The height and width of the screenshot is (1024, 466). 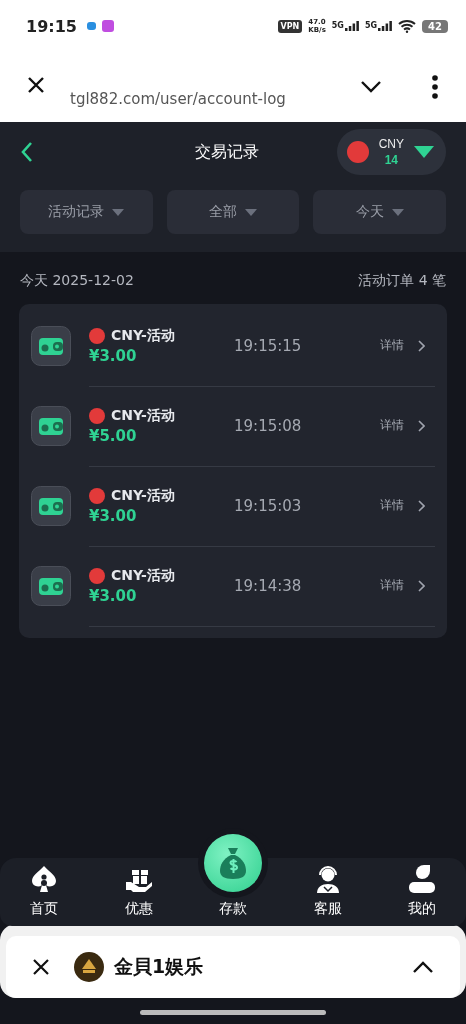 I want to click on vpn-badge: VPN, so click(x=290, y=26).